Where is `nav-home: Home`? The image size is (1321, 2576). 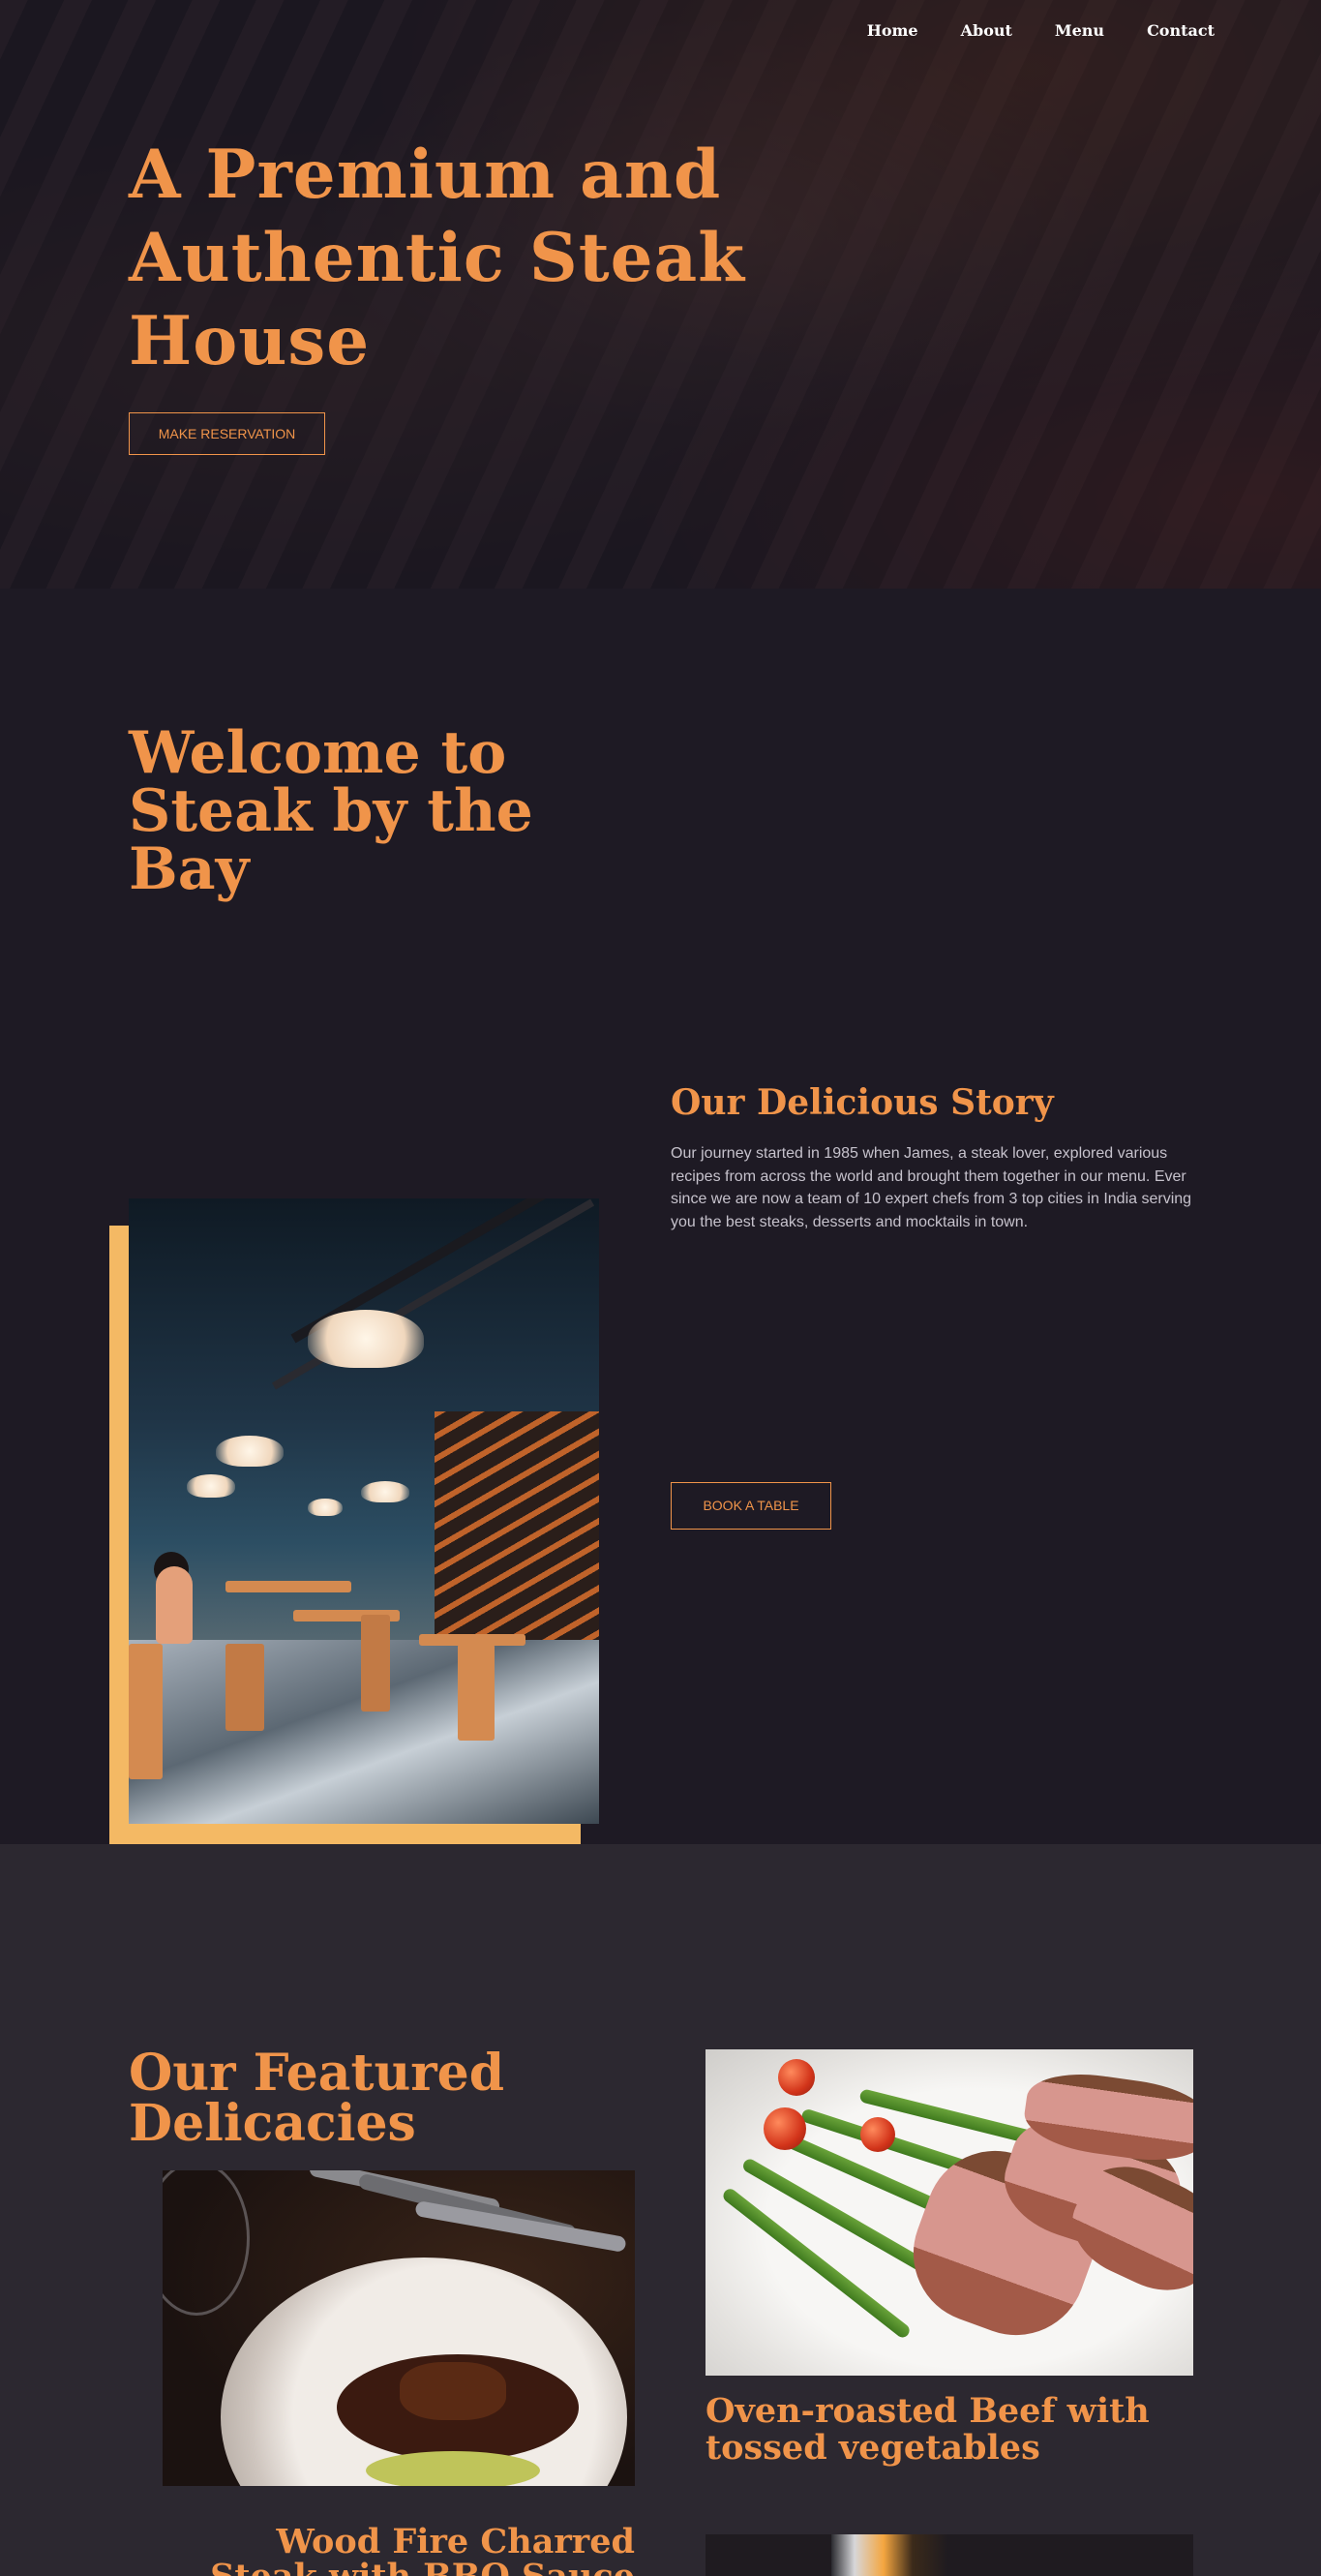
nav-home: Home is located at coordinates (893, 30).